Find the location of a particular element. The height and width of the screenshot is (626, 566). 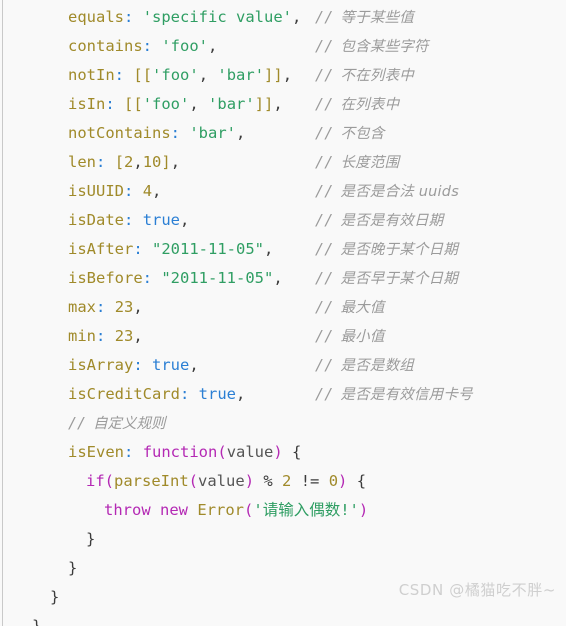

token-prop: isArray is located at coordinates (101, 365).